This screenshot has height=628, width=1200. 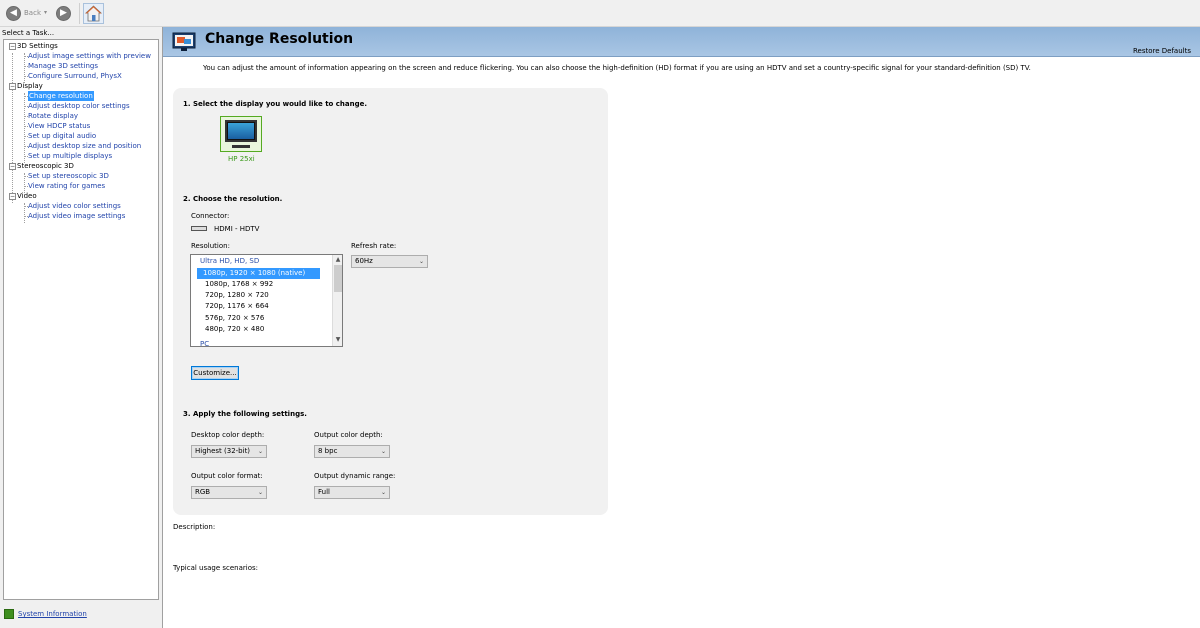 What do you see at coordinates (374, 246) in the screenshot?
I see `refresh-rate-label: Refresh rate:` at bounding box center [374, 246].